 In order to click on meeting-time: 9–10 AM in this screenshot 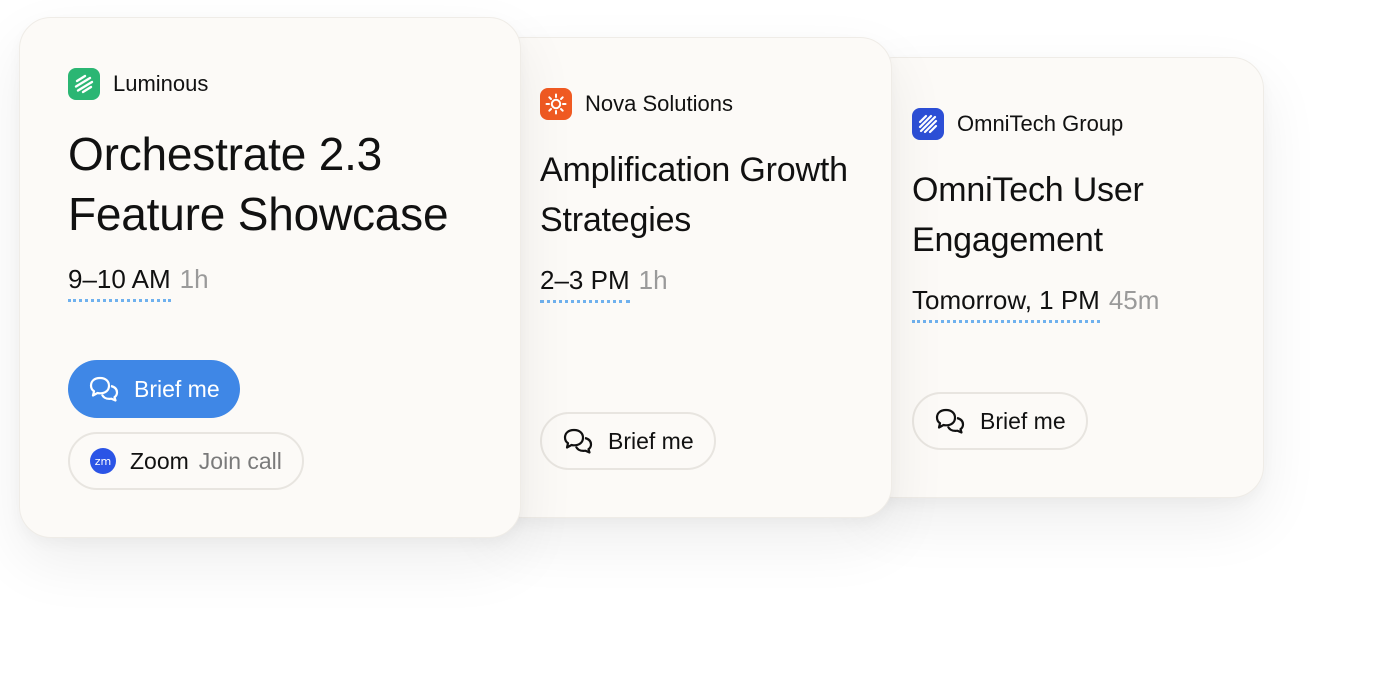, I will do `click(119, 283)`.